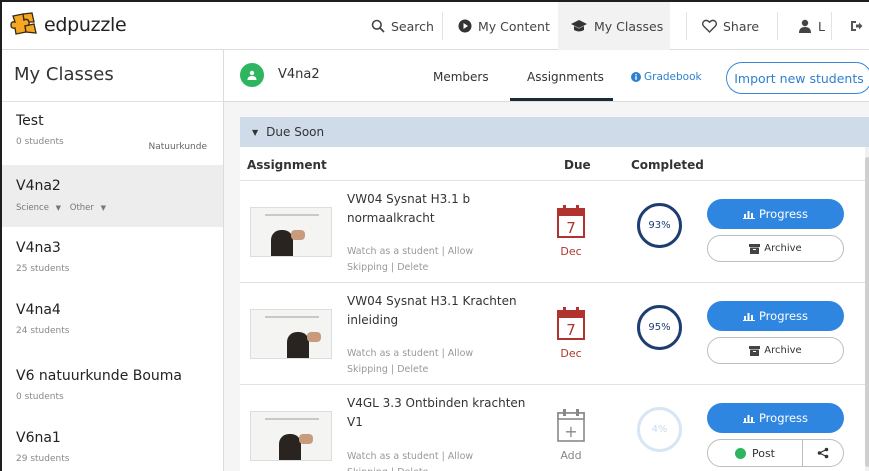 Image resolution: width=869 pixels, height=471 pixels. Describe the element at coordinates (755, 350) in the screenshot. I see `archive-icon` at that location.